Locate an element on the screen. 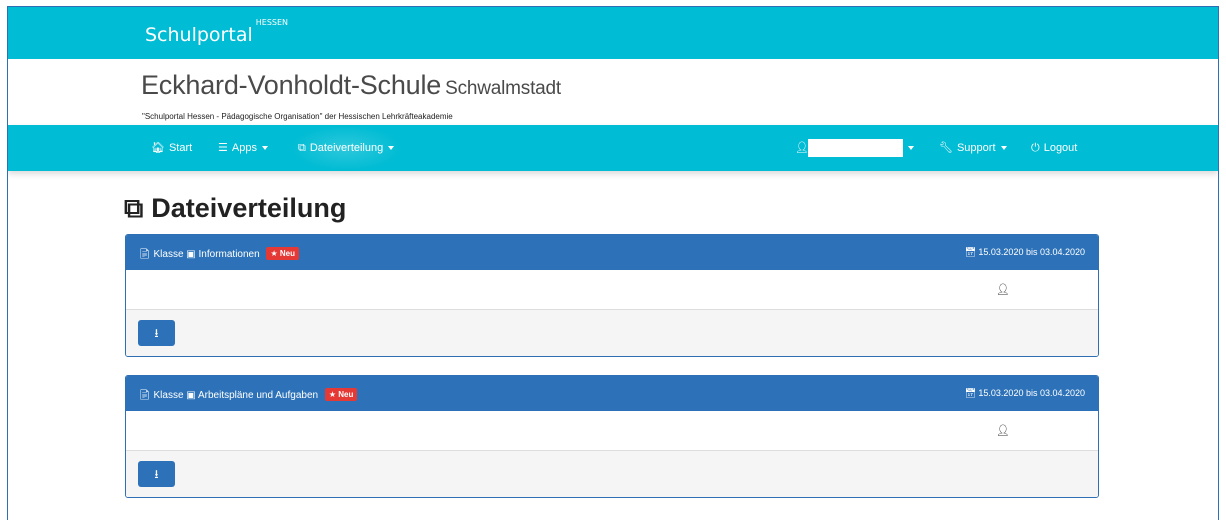 Image resolution: width=1226 pixels, height=520 pixels. page-title: ⧉ Dateiverteilung is located at coordinates (235, 209).